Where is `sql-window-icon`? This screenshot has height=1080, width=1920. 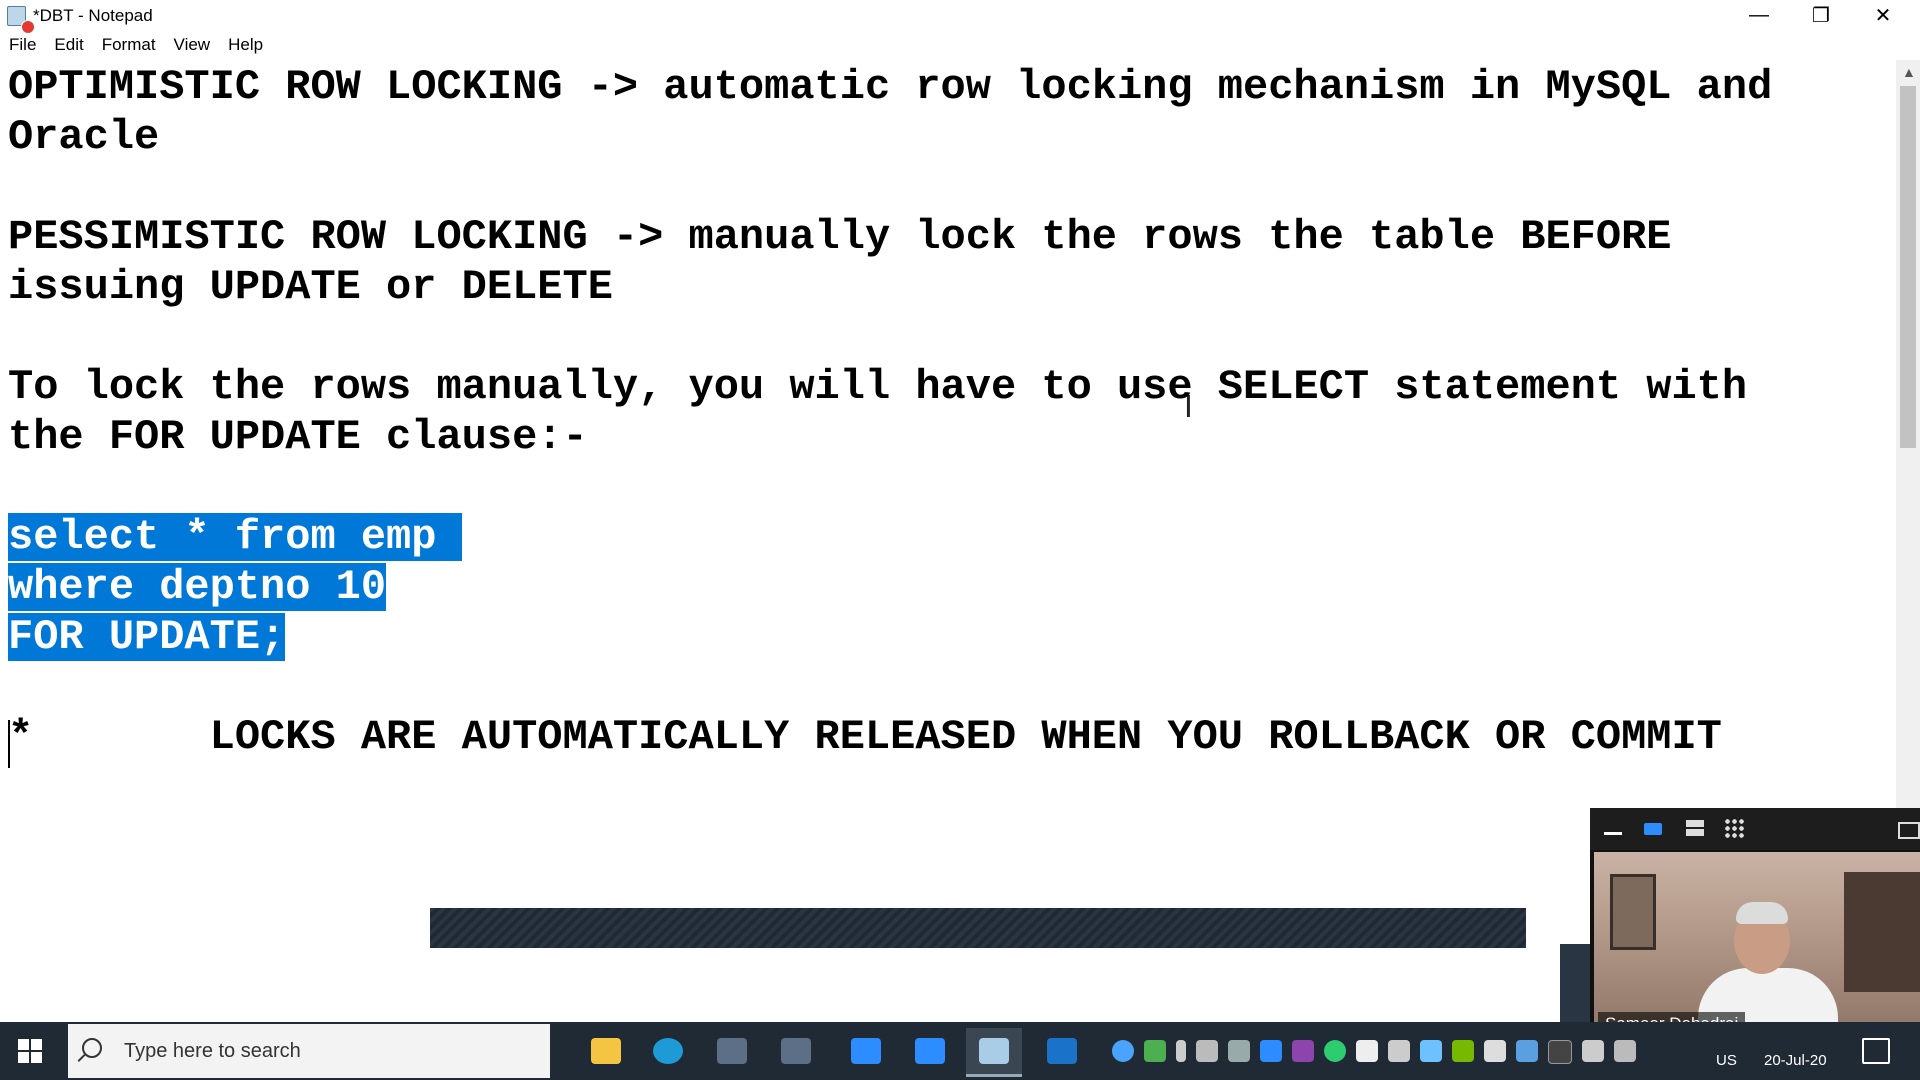
sql-window-icon is located at coordinates (732, 1051).